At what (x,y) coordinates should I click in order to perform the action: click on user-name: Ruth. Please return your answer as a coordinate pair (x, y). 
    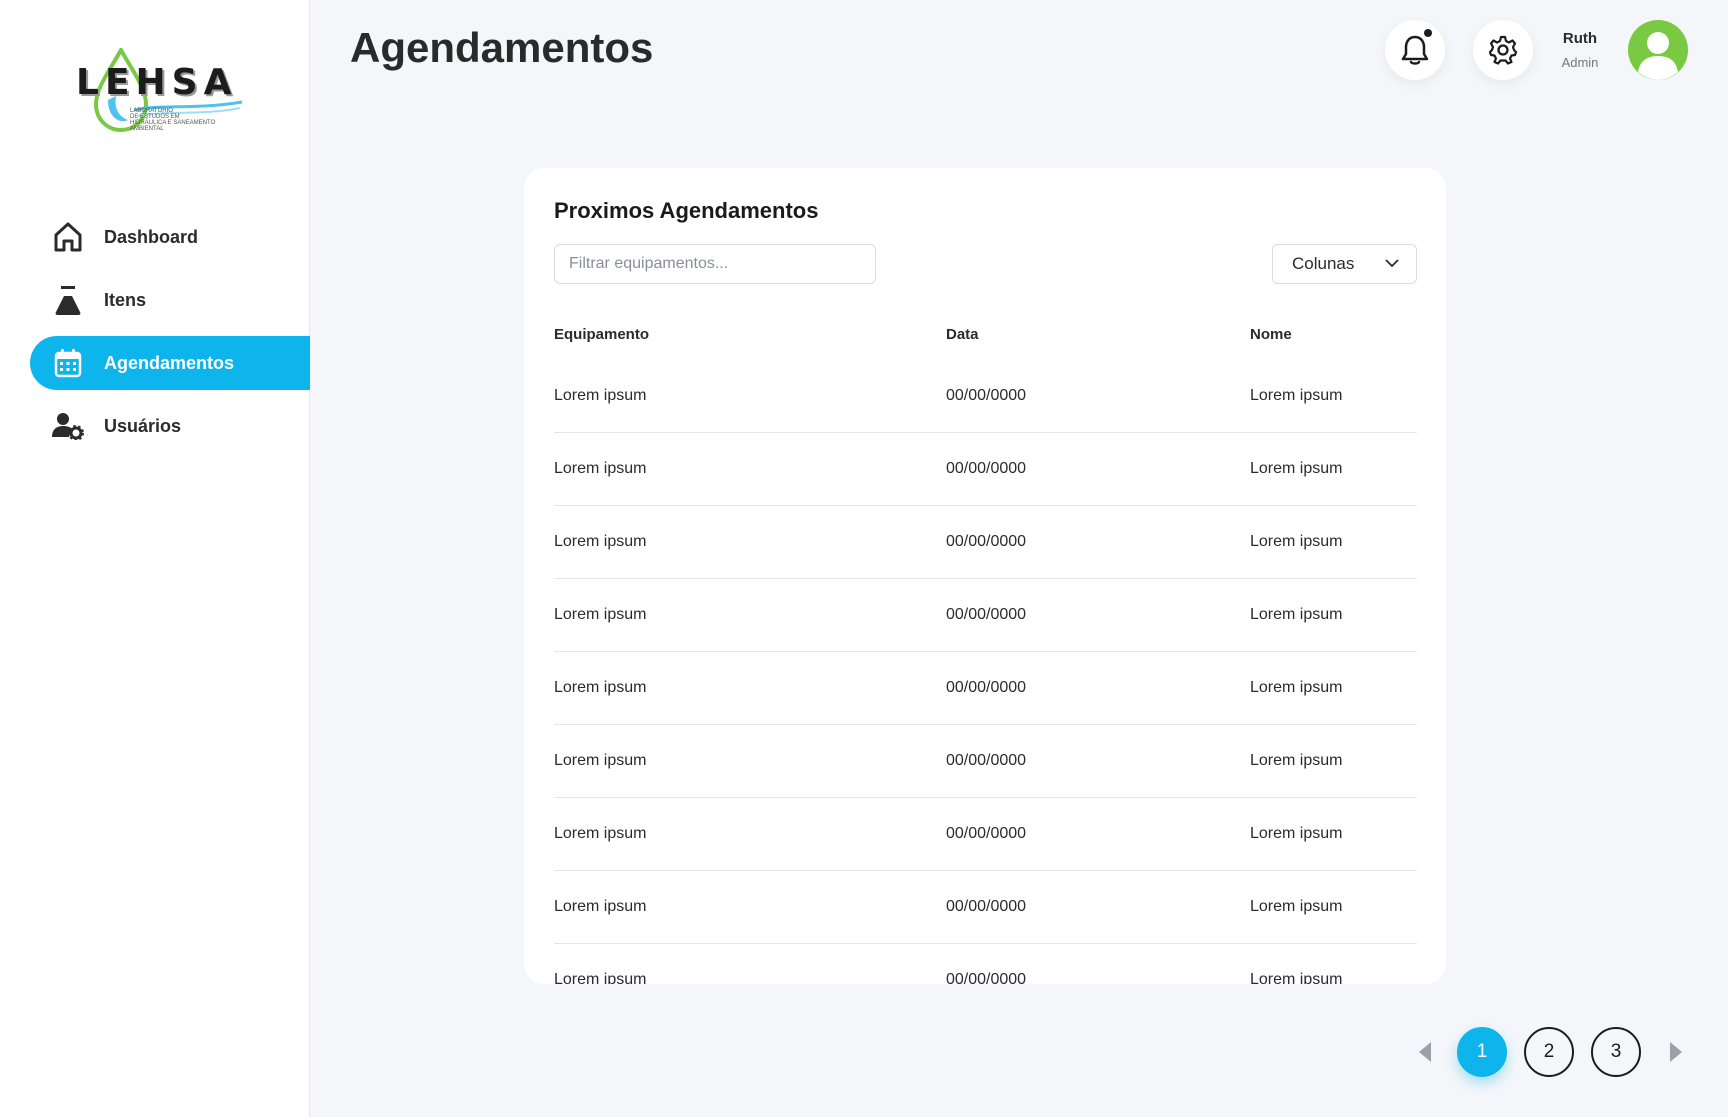
    Looking at the image, I should click on (1580, 38).